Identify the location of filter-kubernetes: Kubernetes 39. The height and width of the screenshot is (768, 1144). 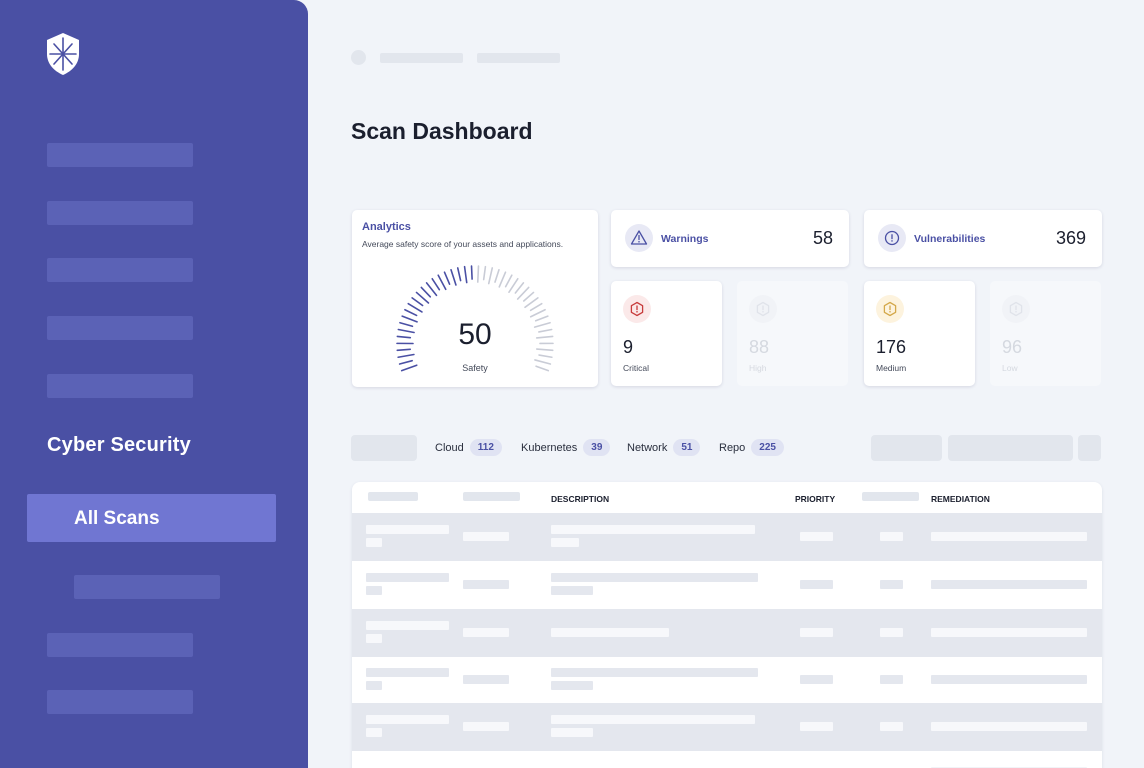
(566, 447).